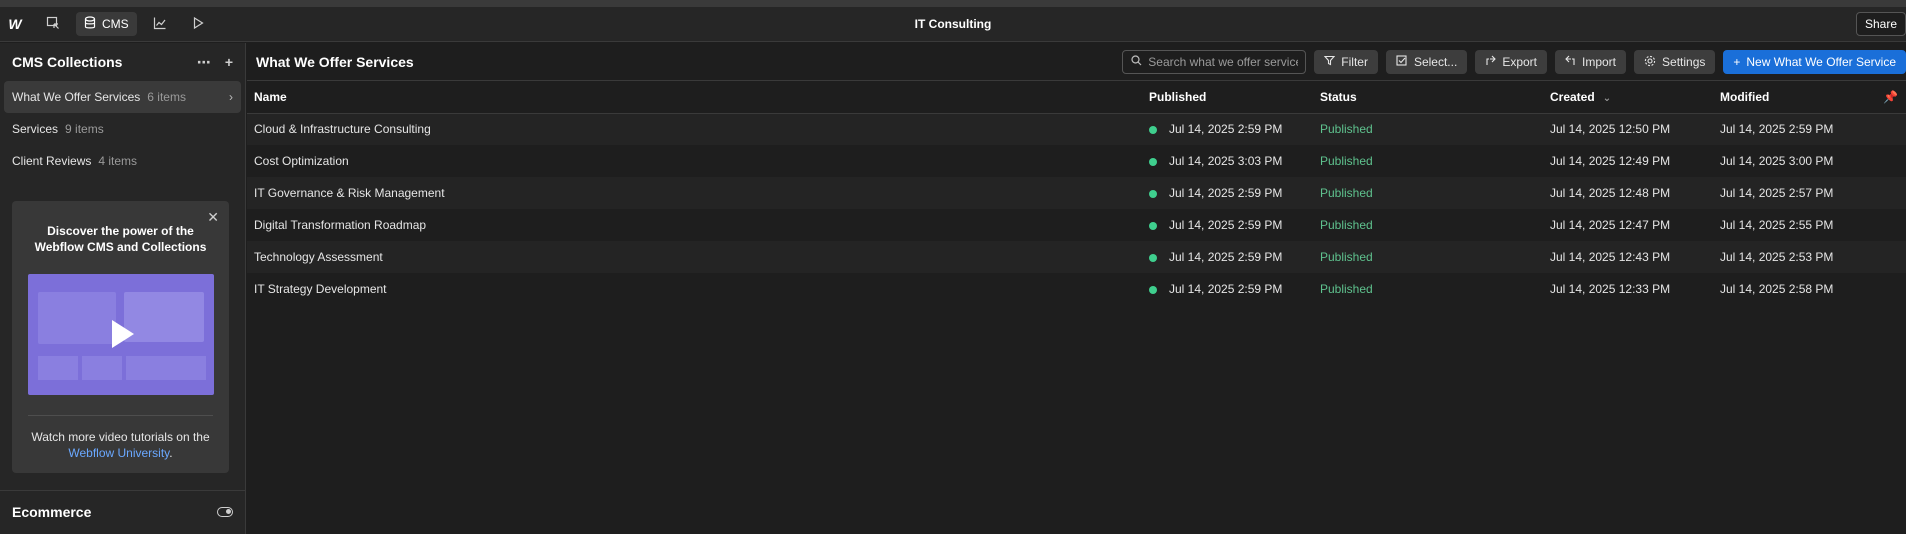 The height and width of the screenshot is (534, 1906). I want to click on analyze-button, so click(160, 24).